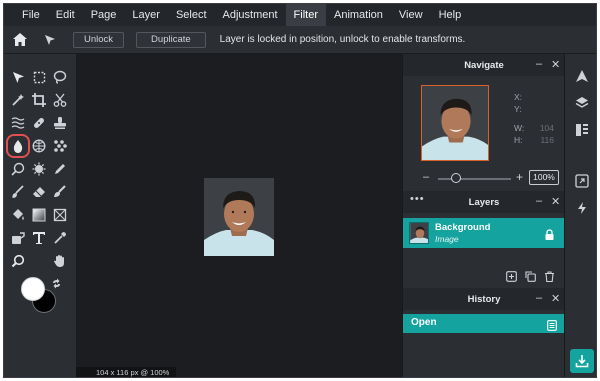  I want to click on history-panel-icon, so click(582, 130).